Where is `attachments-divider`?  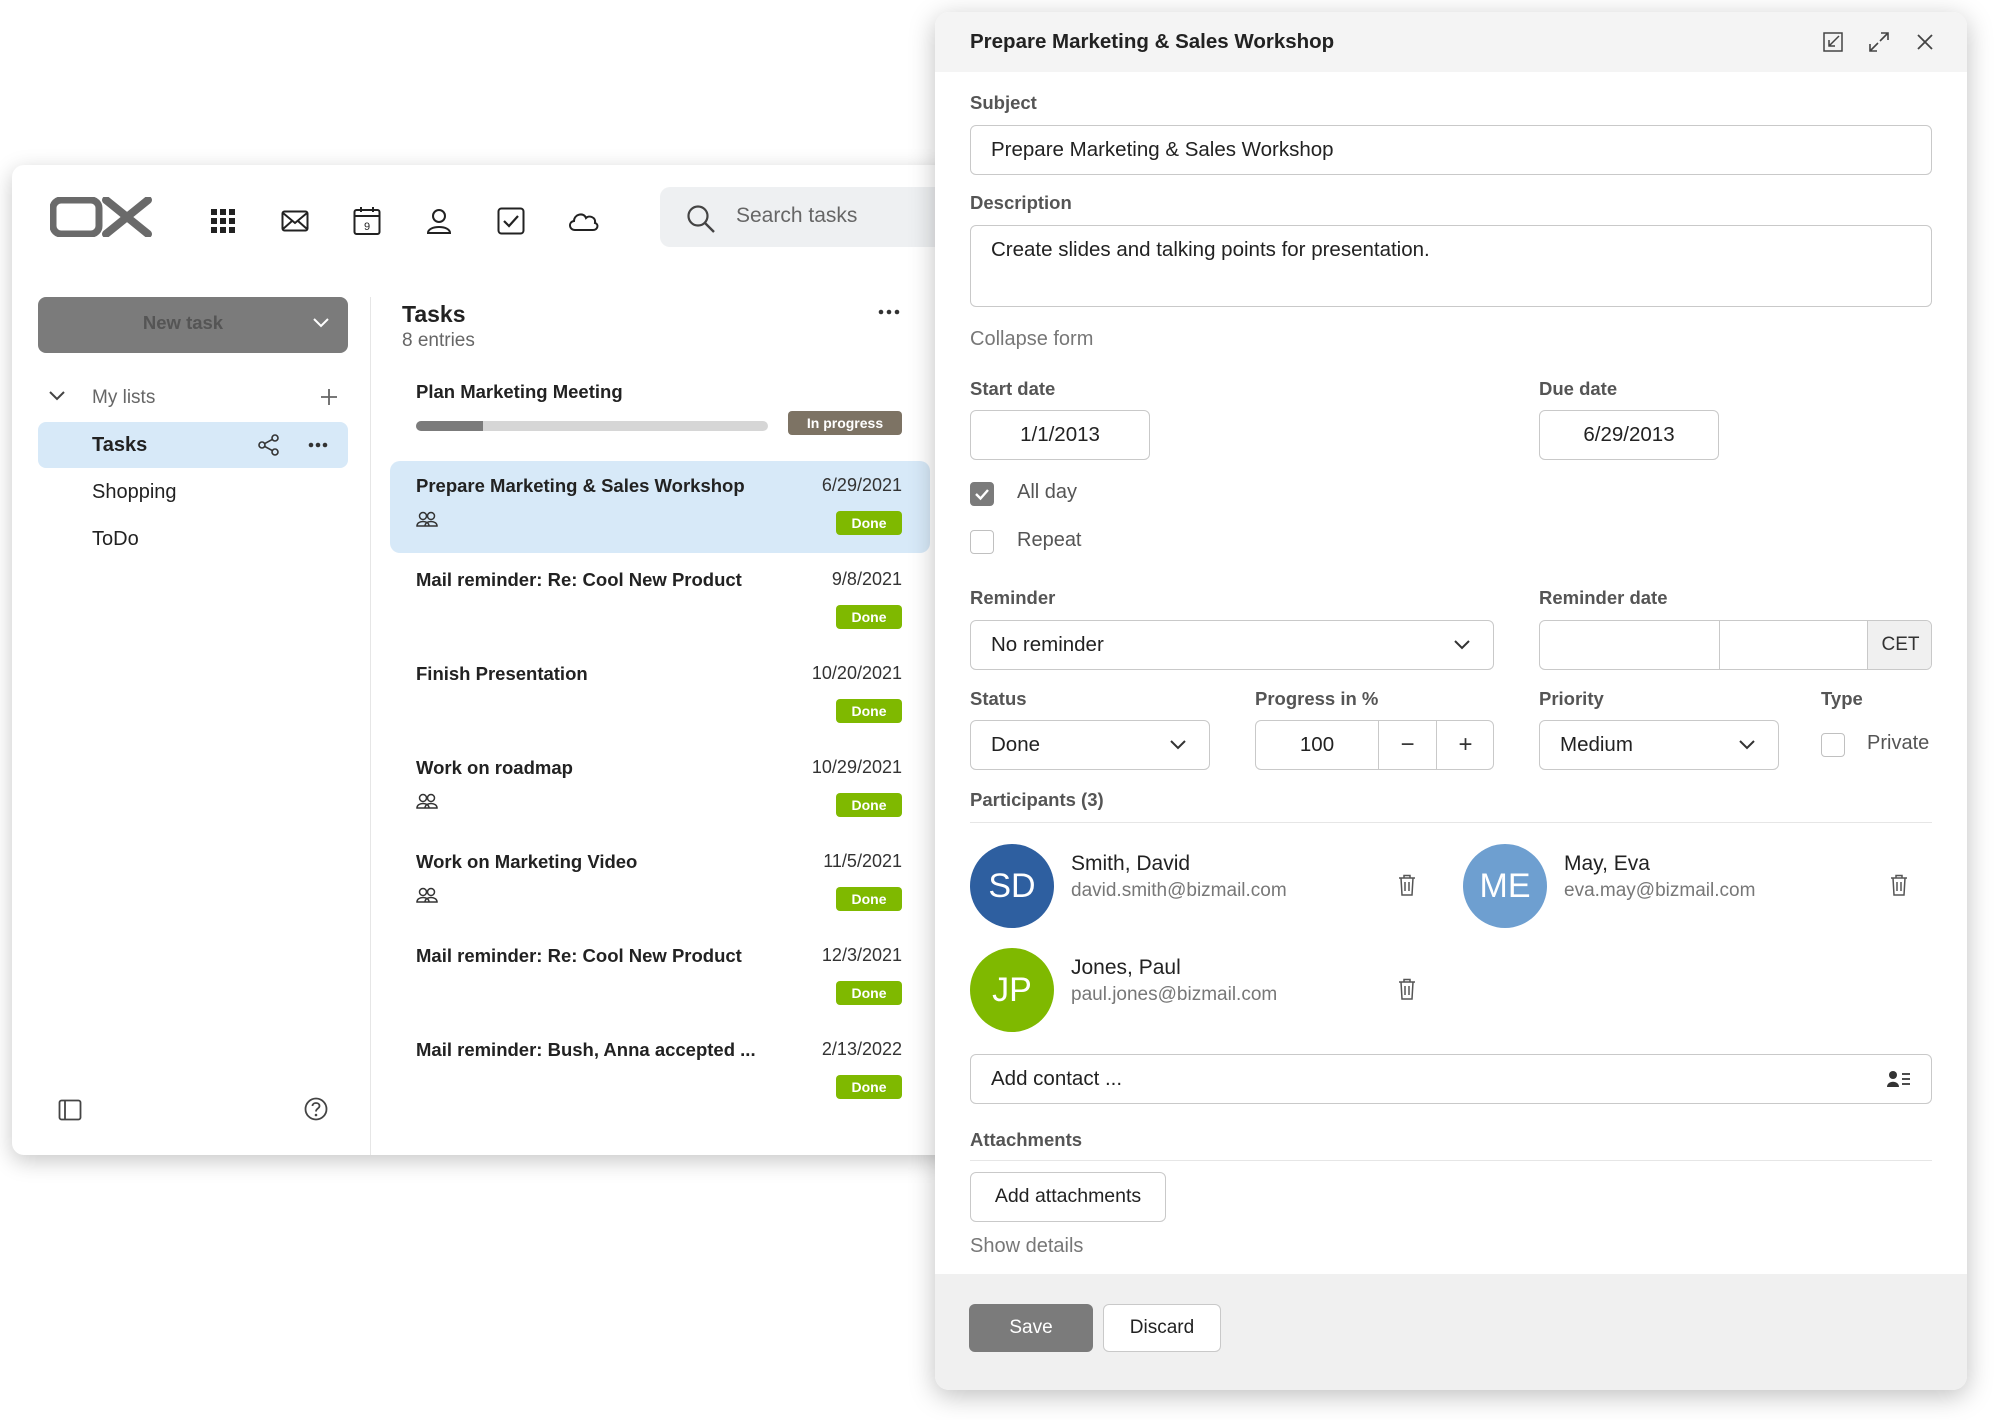
attachments-divider is located at coordinates (1451, 1160).